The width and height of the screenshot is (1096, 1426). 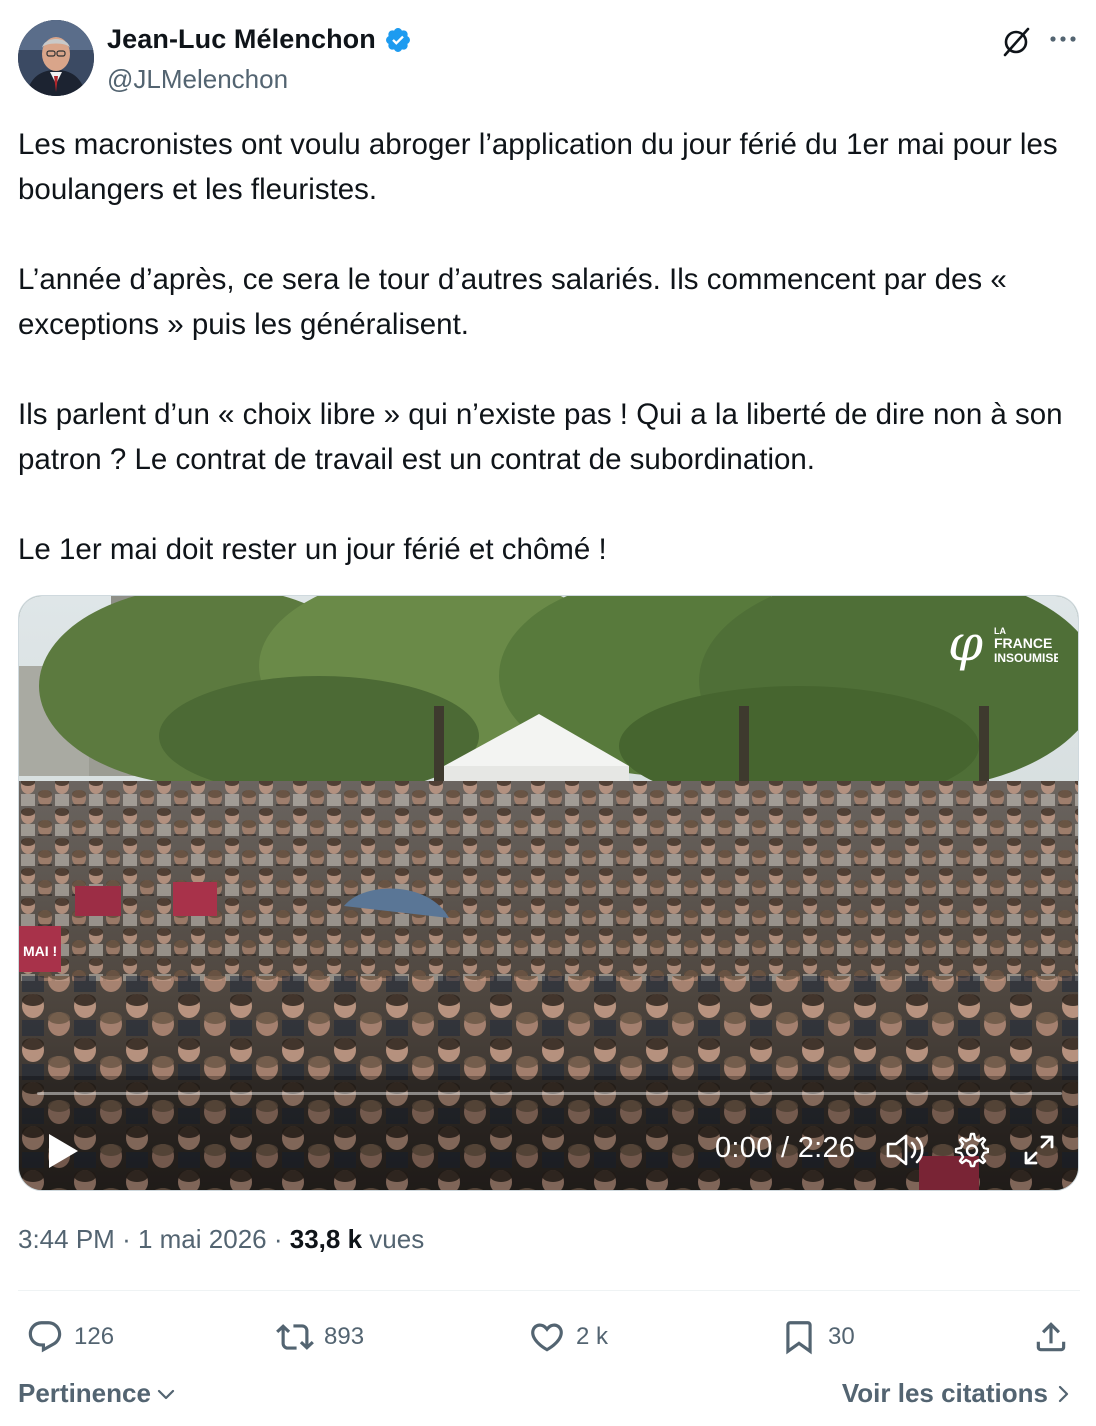 I want to click on verified-badge-icon, so click(x=397, y=39).